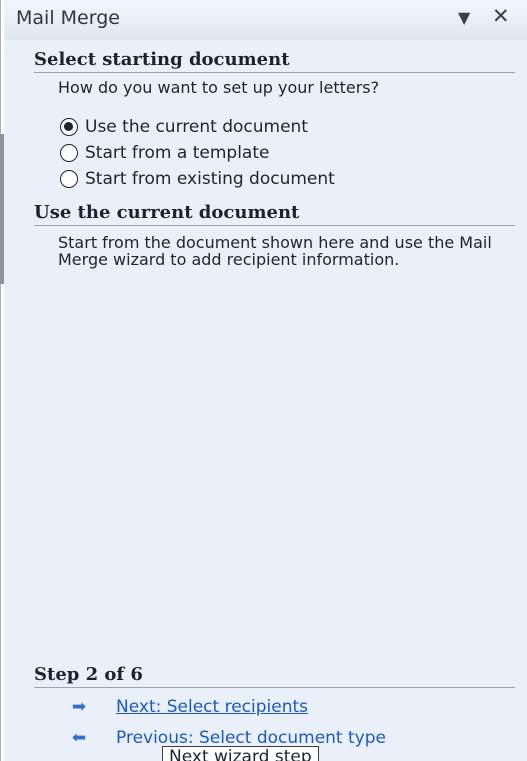 Image resolution: width=527 pixels, height=761 pixels. I want to click on pane-splitter-handle, so click(2, 209).